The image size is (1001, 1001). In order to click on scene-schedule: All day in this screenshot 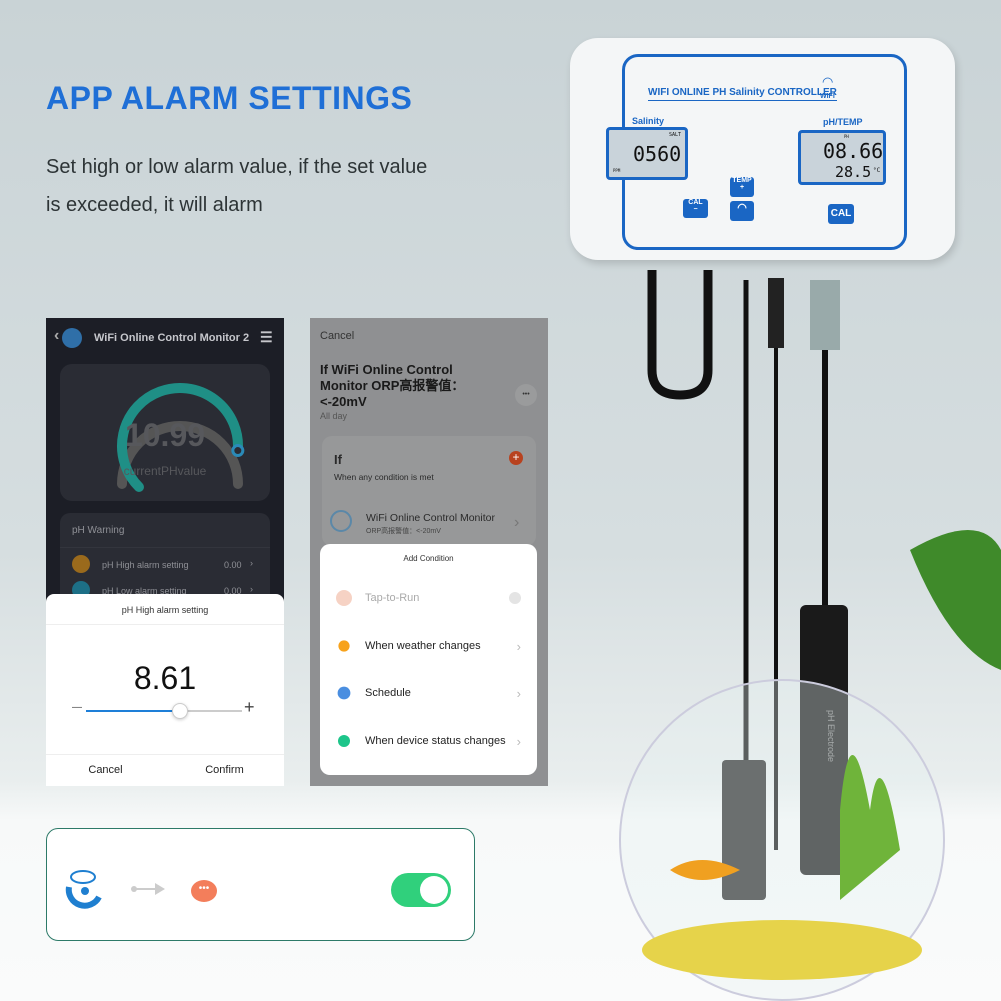, I will do `click(334, 416)`.